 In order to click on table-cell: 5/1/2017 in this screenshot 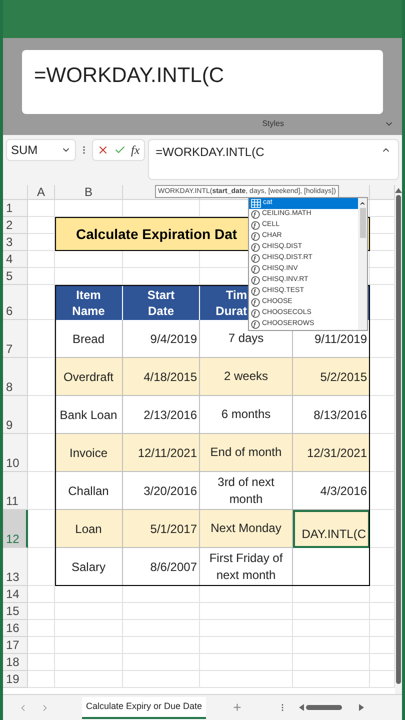, I will do `click(161, 529)`.